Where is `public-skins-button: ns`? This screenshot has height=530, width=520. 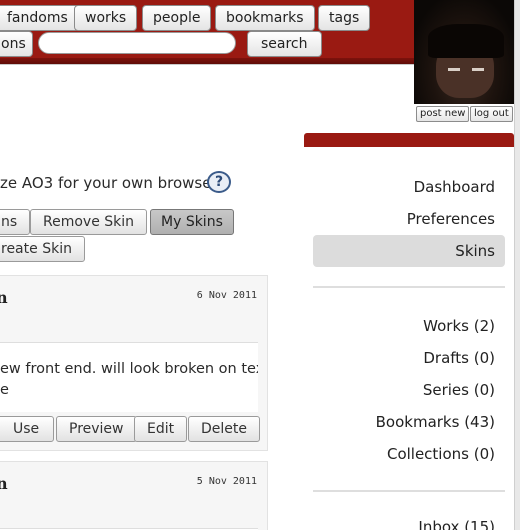
public-skins-button: ns is located at coordinates (15, 222).